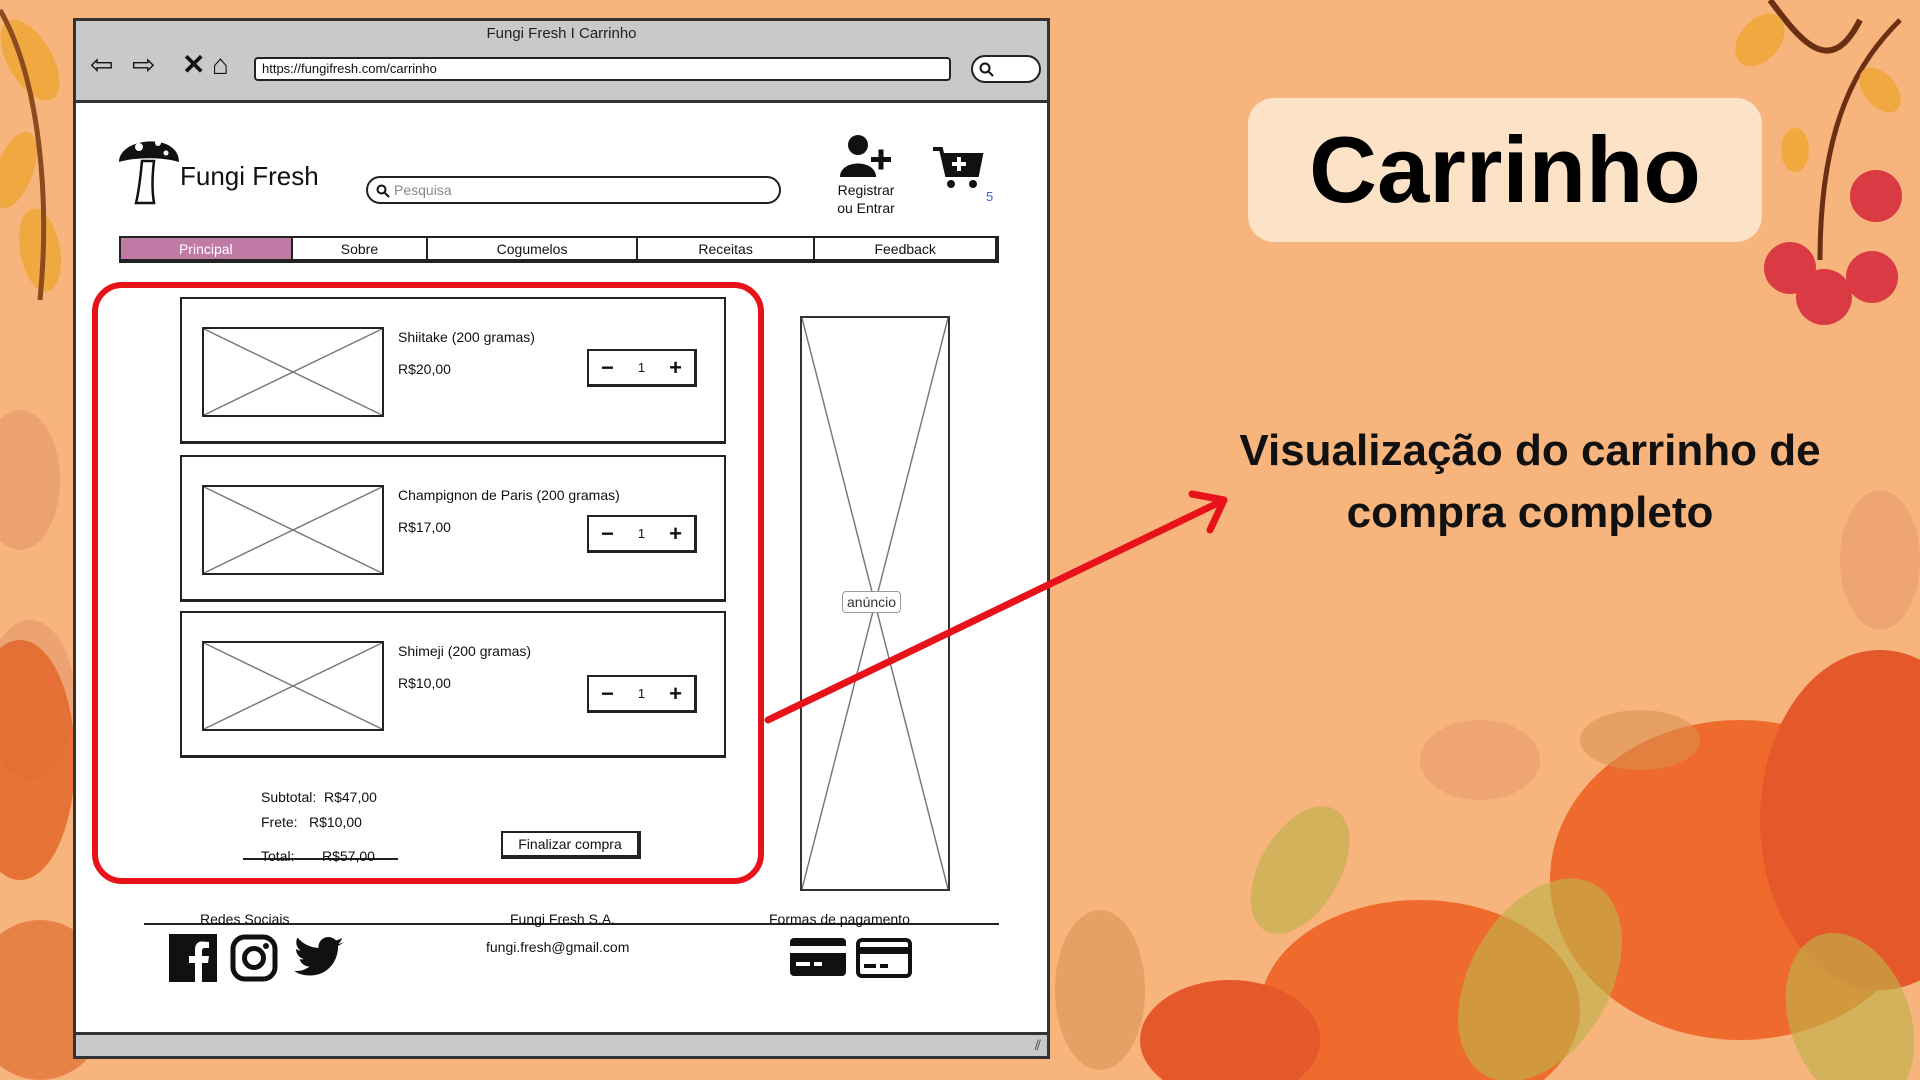 Image resolution: width=1920 pixels, height=1080 pixels. I want to click on close-icon: ✕, so click(193, 65).